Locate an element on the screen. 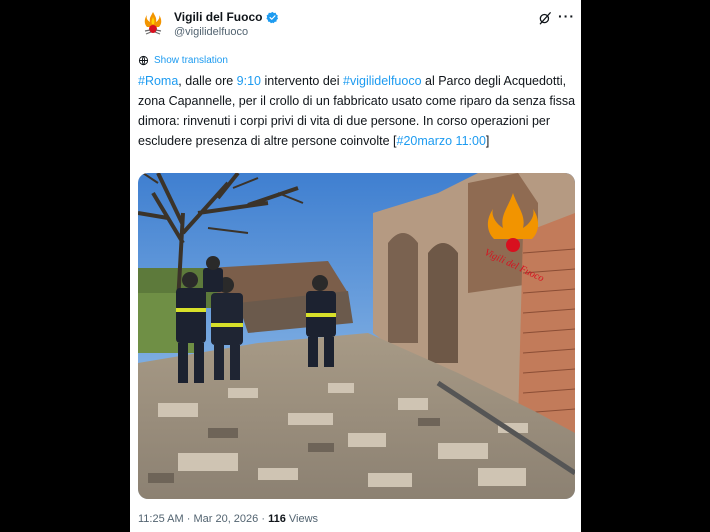  avatar is located at coordinates (153, 24).